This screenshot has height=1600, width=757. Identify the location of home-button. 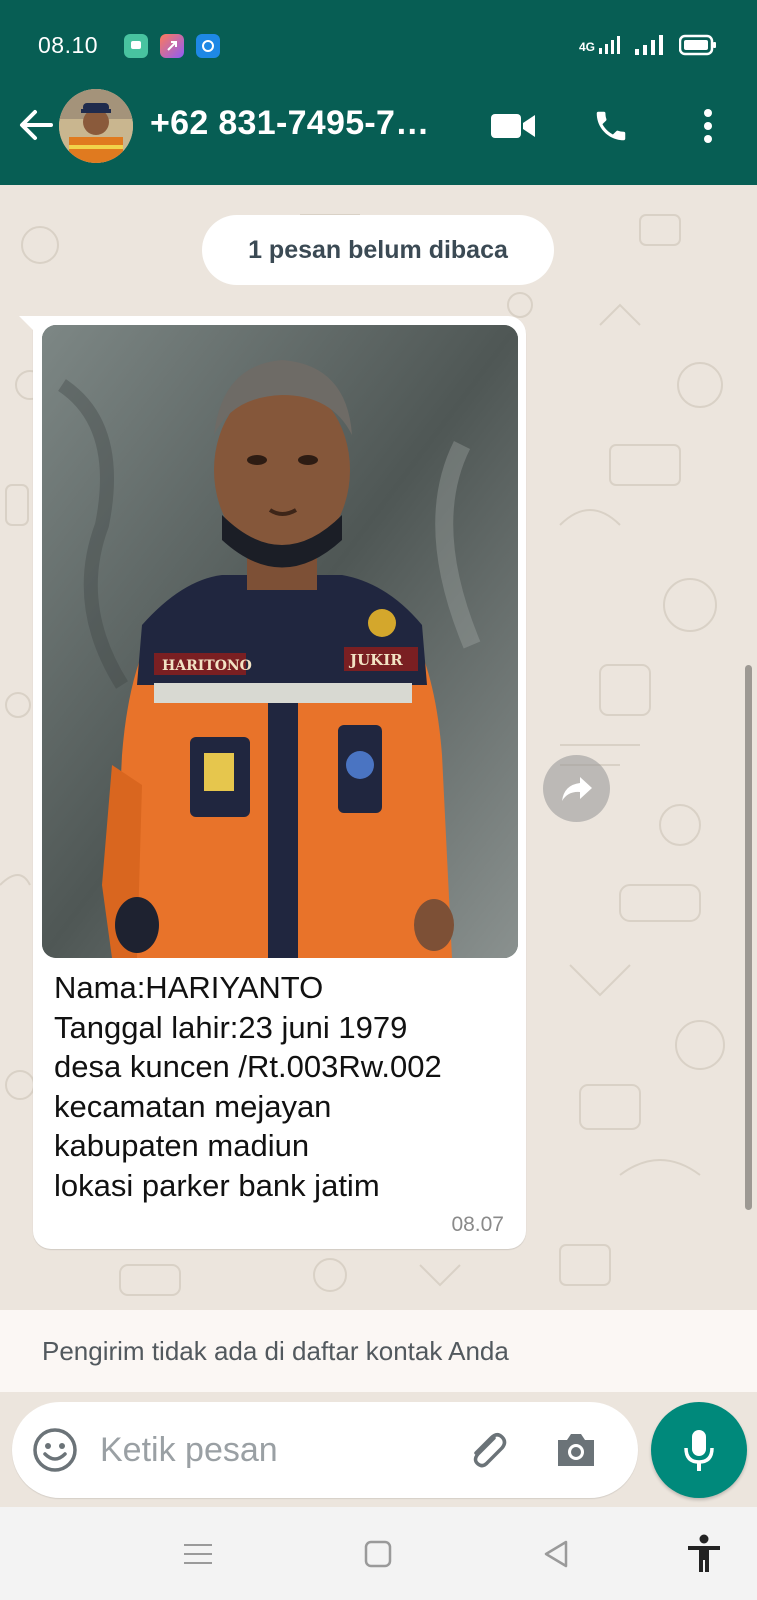
(378, 1554).